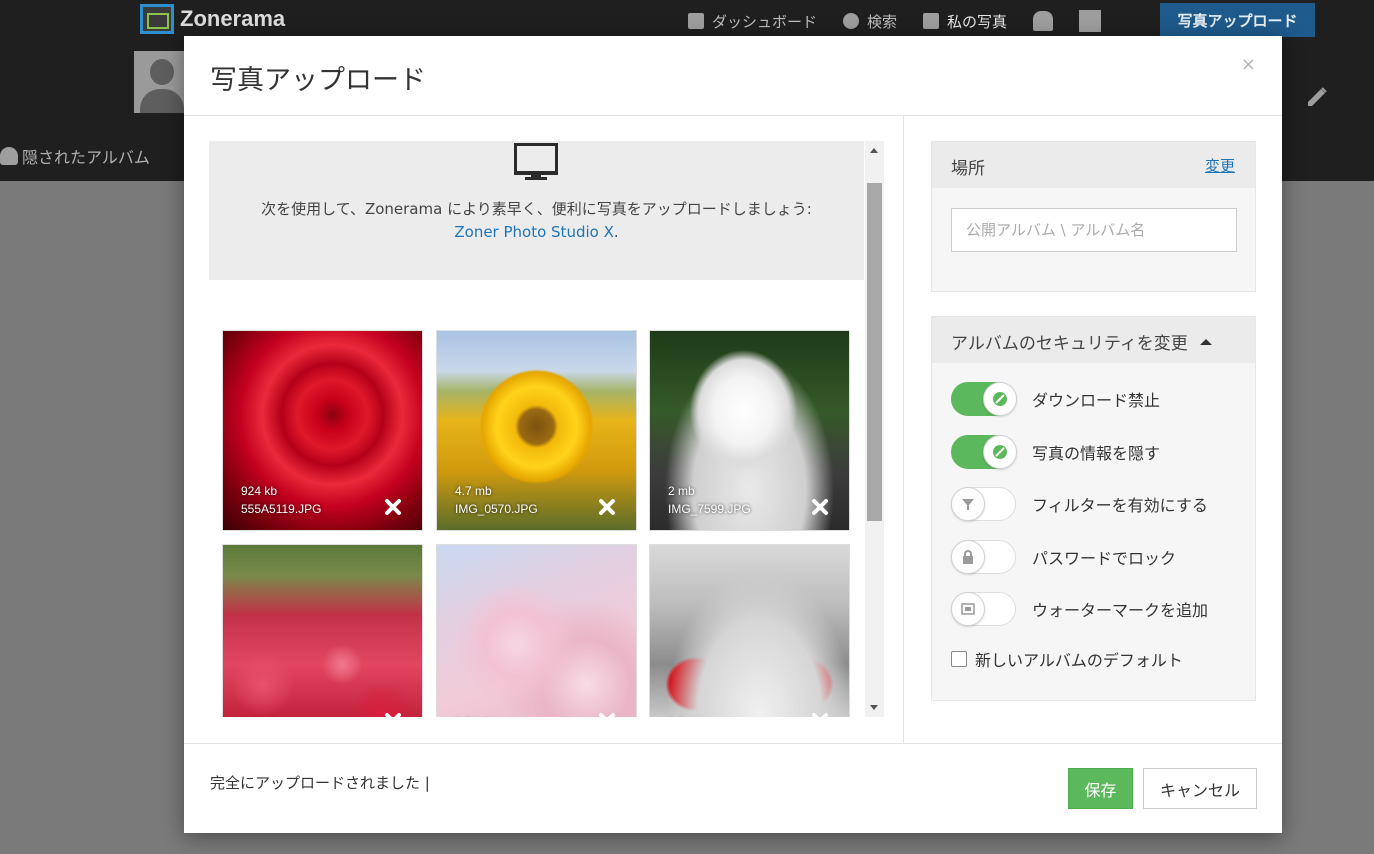 Image resolution: width=1374 pixels, height=854 pixels. What do you see at coordinates (1069, 344) in the screenshot?
I see `security-title-text: アルバムのセキュリティを変更` at bounding box center [1069, 344].